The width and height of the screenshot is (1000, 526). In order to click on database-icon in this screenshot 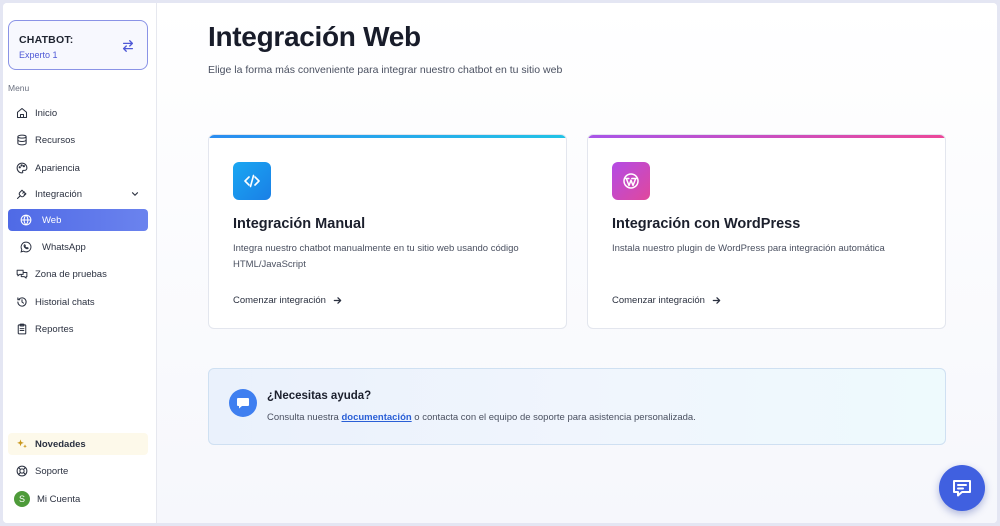, I will do `click(22, 140)`.